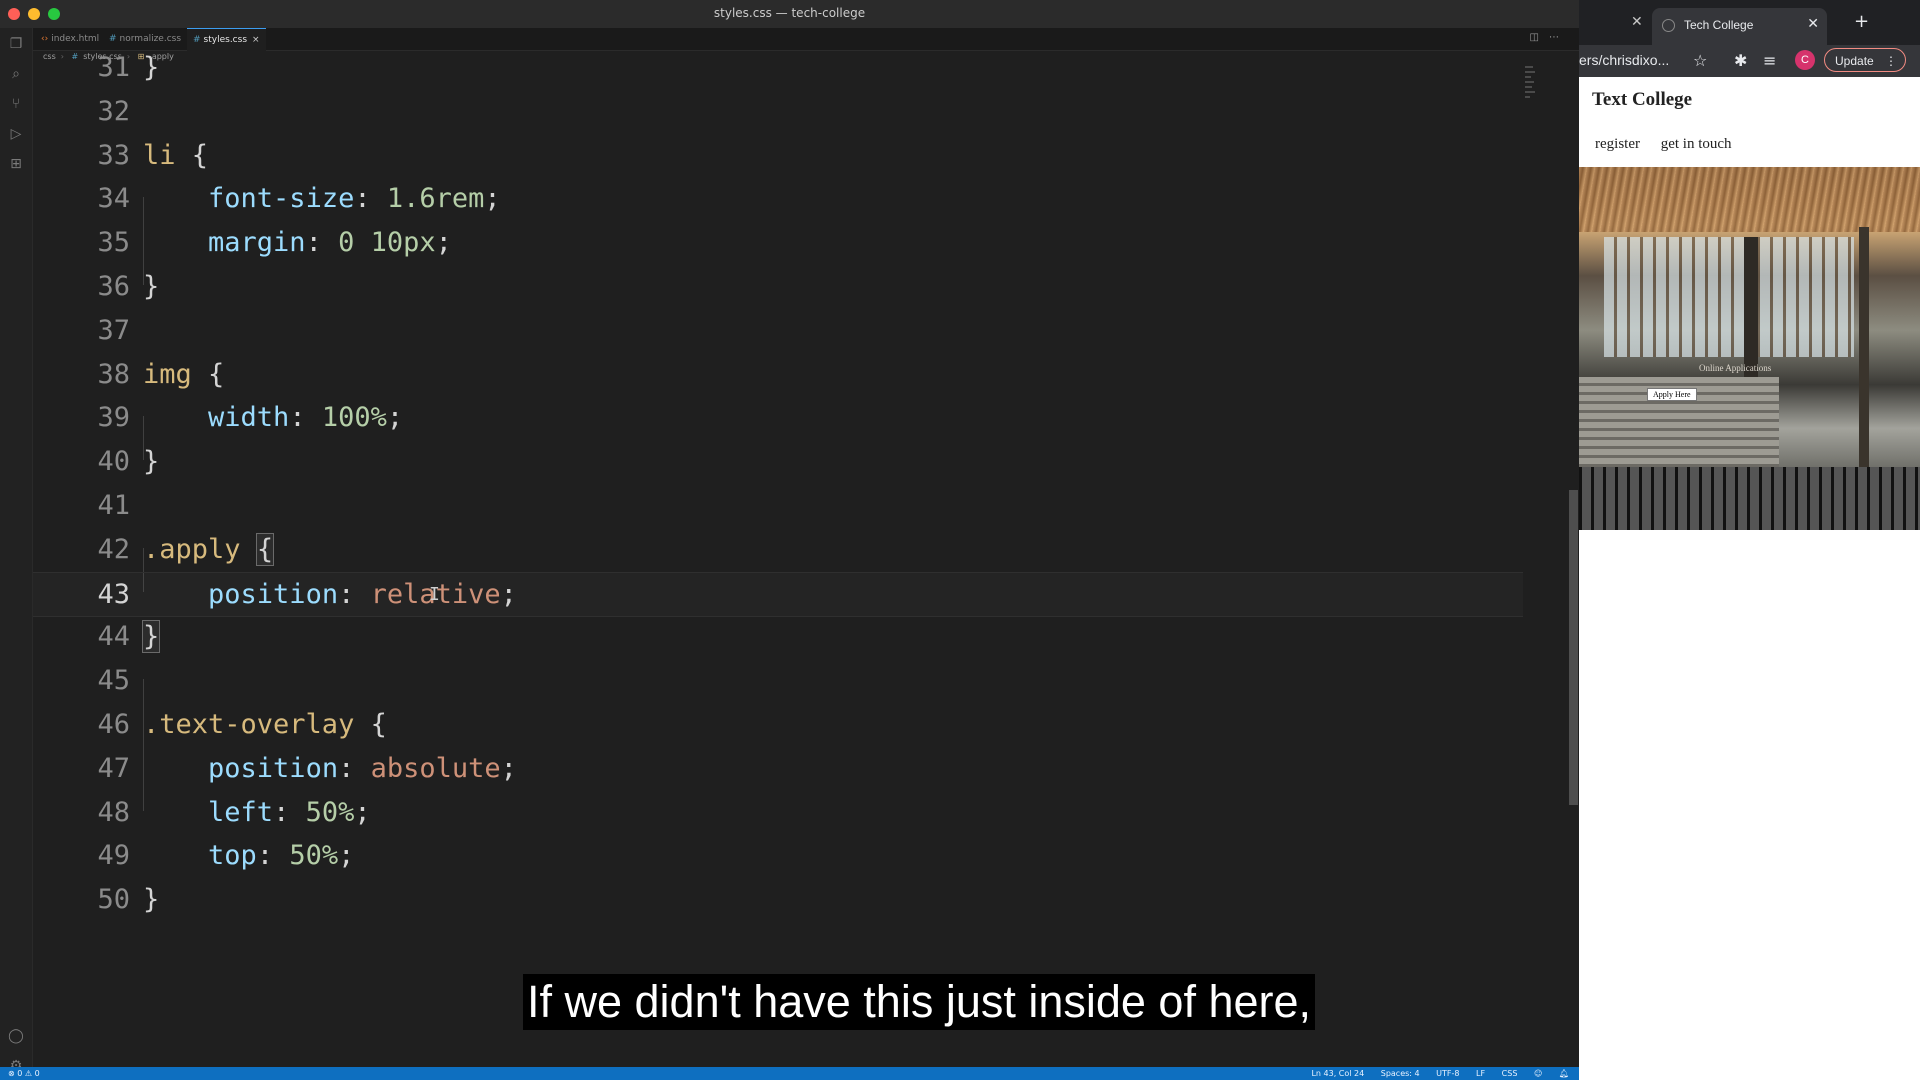 The height and width of the screenshot is (1080, 1920). What do you see at coordinates (1891, 61) in the screenshot?
I see `menu-dots-icon: ⋮` at bounding box center [1891, 61].